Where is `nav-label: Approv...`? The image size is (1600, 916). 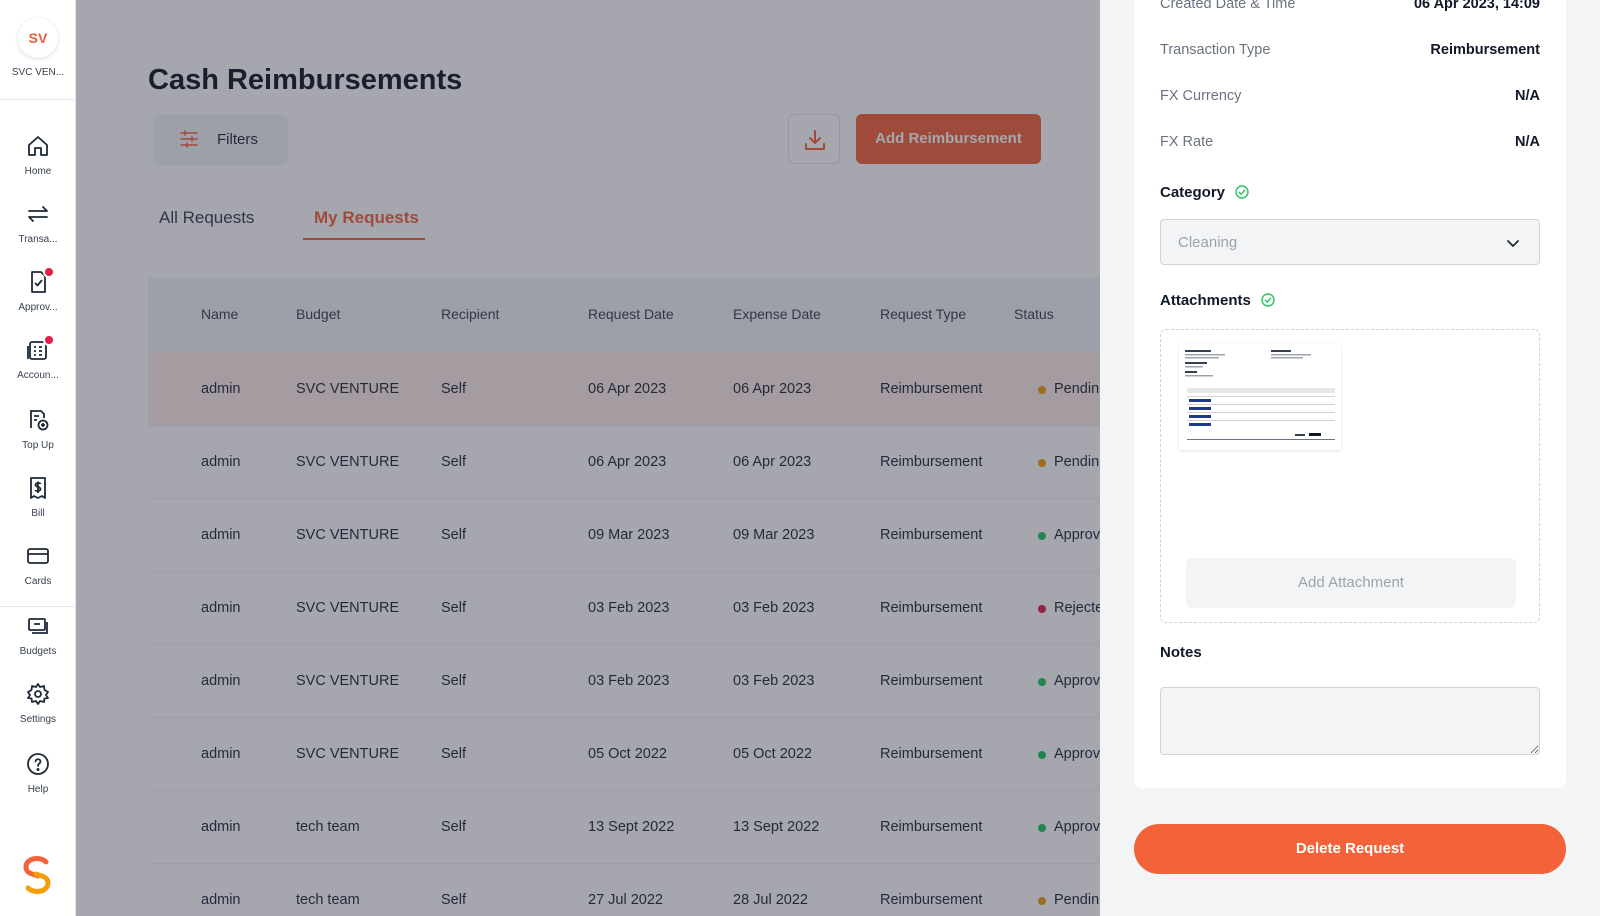
nav-label: Approv... is located at coordinates (38, 307).